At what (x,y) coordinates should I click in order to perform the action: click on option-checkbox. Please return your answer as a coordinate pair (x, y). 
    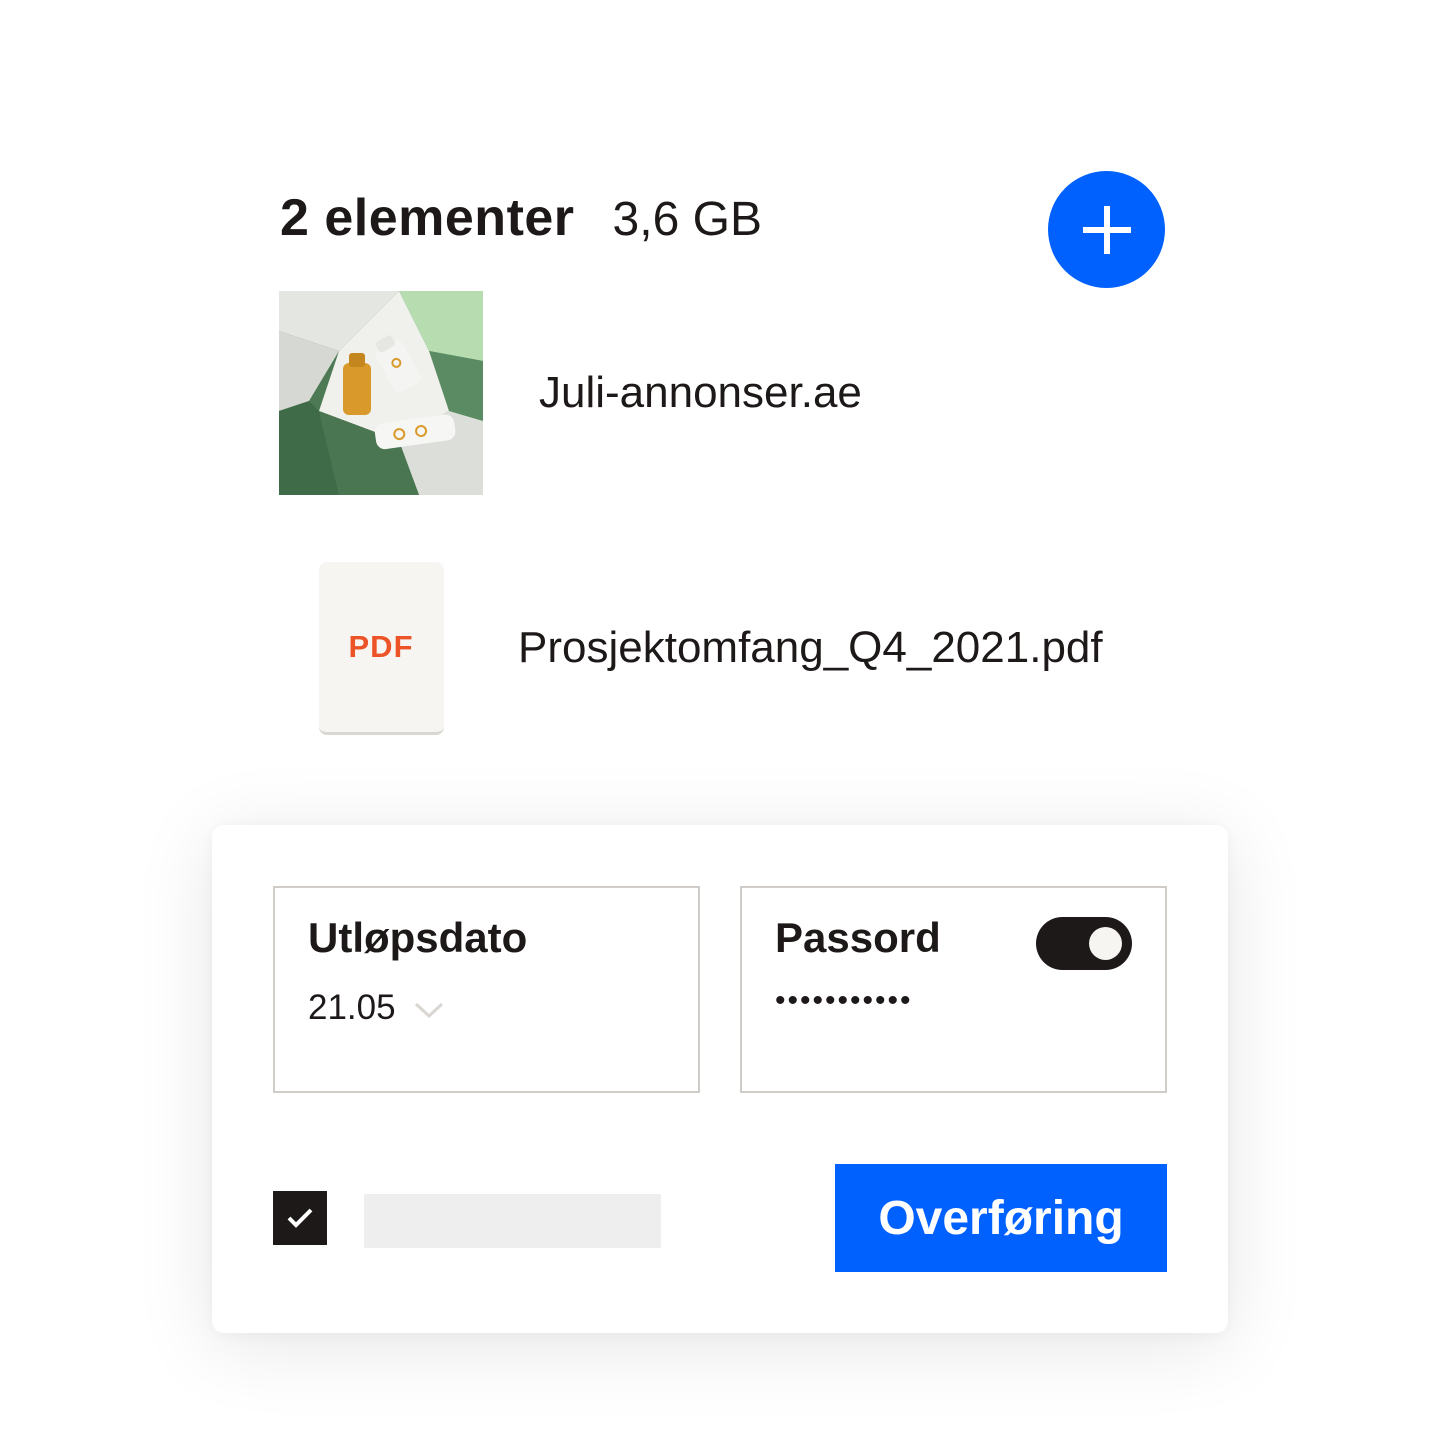
    Looking at the image, I should click on (300, 1218).